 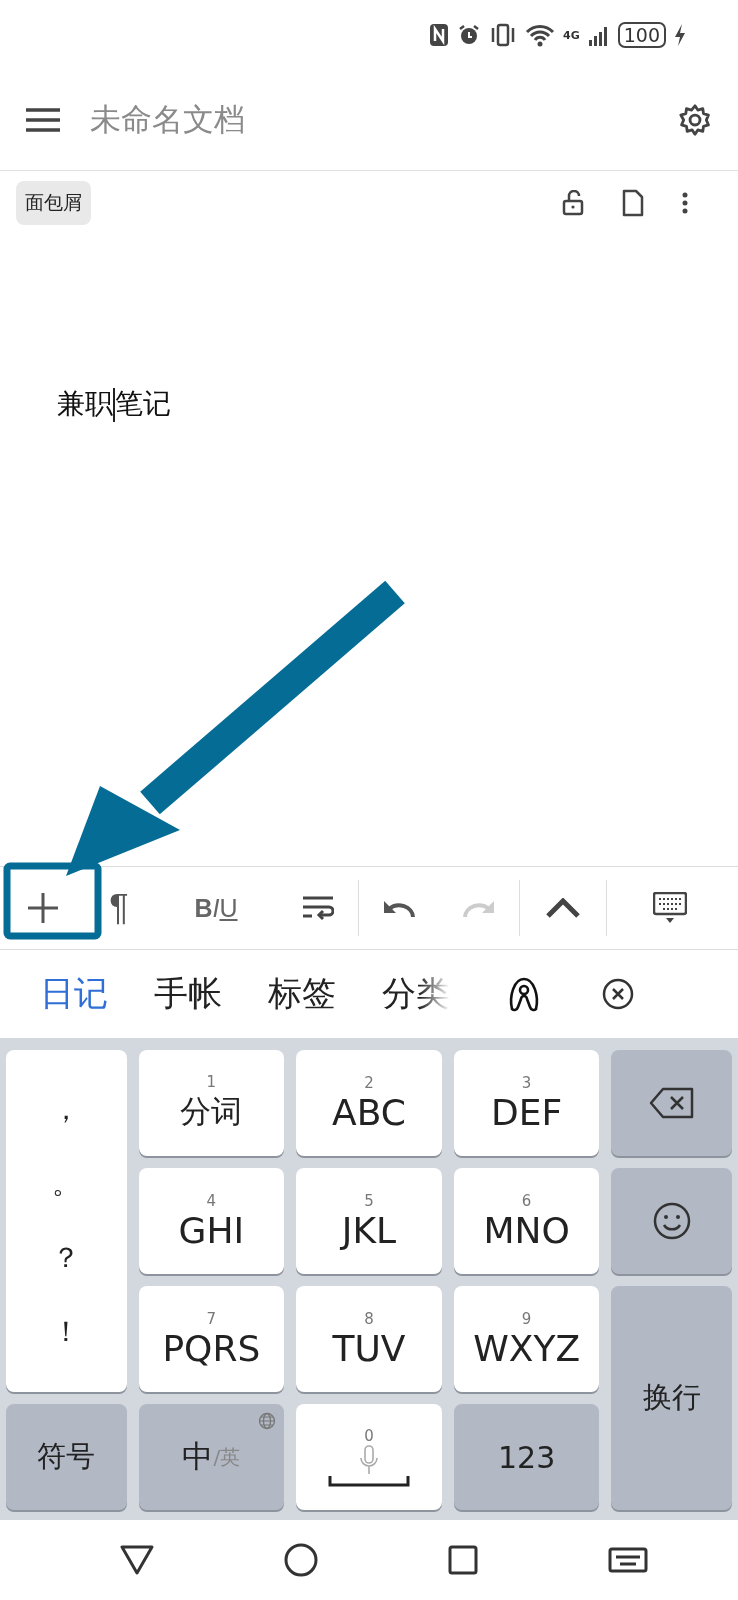 What do you see at coordinates (526, 1221) in the screenshot?
I see `letter-key: 6 MNO` at bounding box center [526, 1221].